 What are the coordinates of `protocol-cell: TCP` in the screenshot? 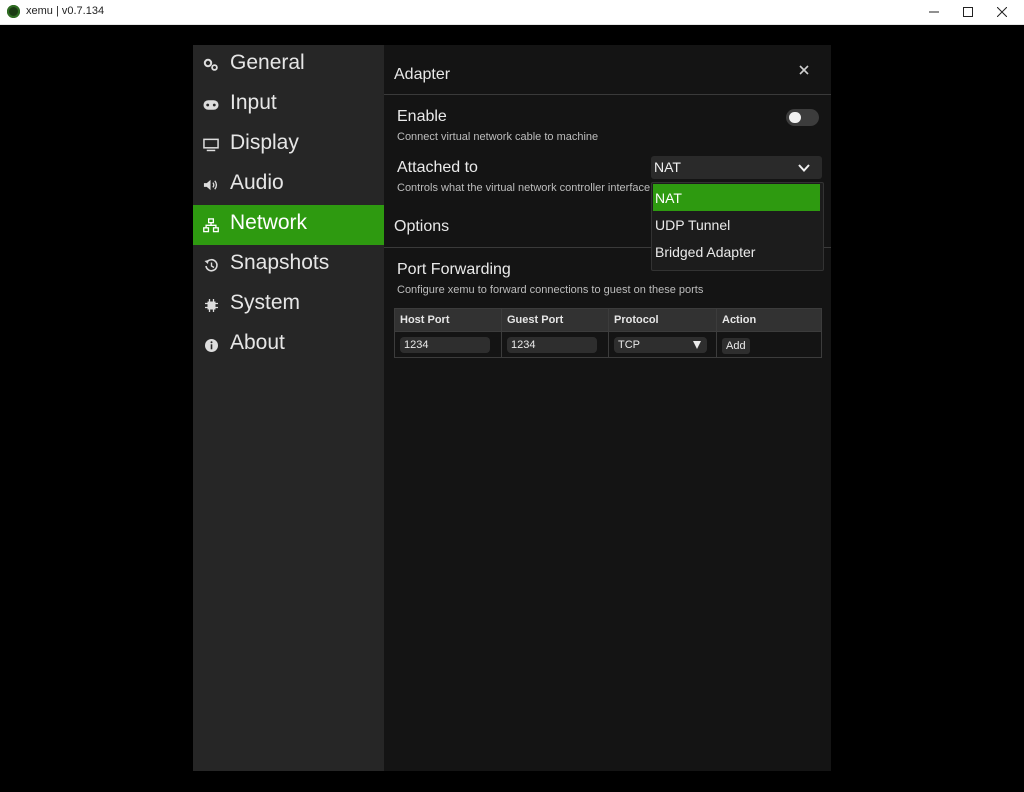 It's located at (662, 344).